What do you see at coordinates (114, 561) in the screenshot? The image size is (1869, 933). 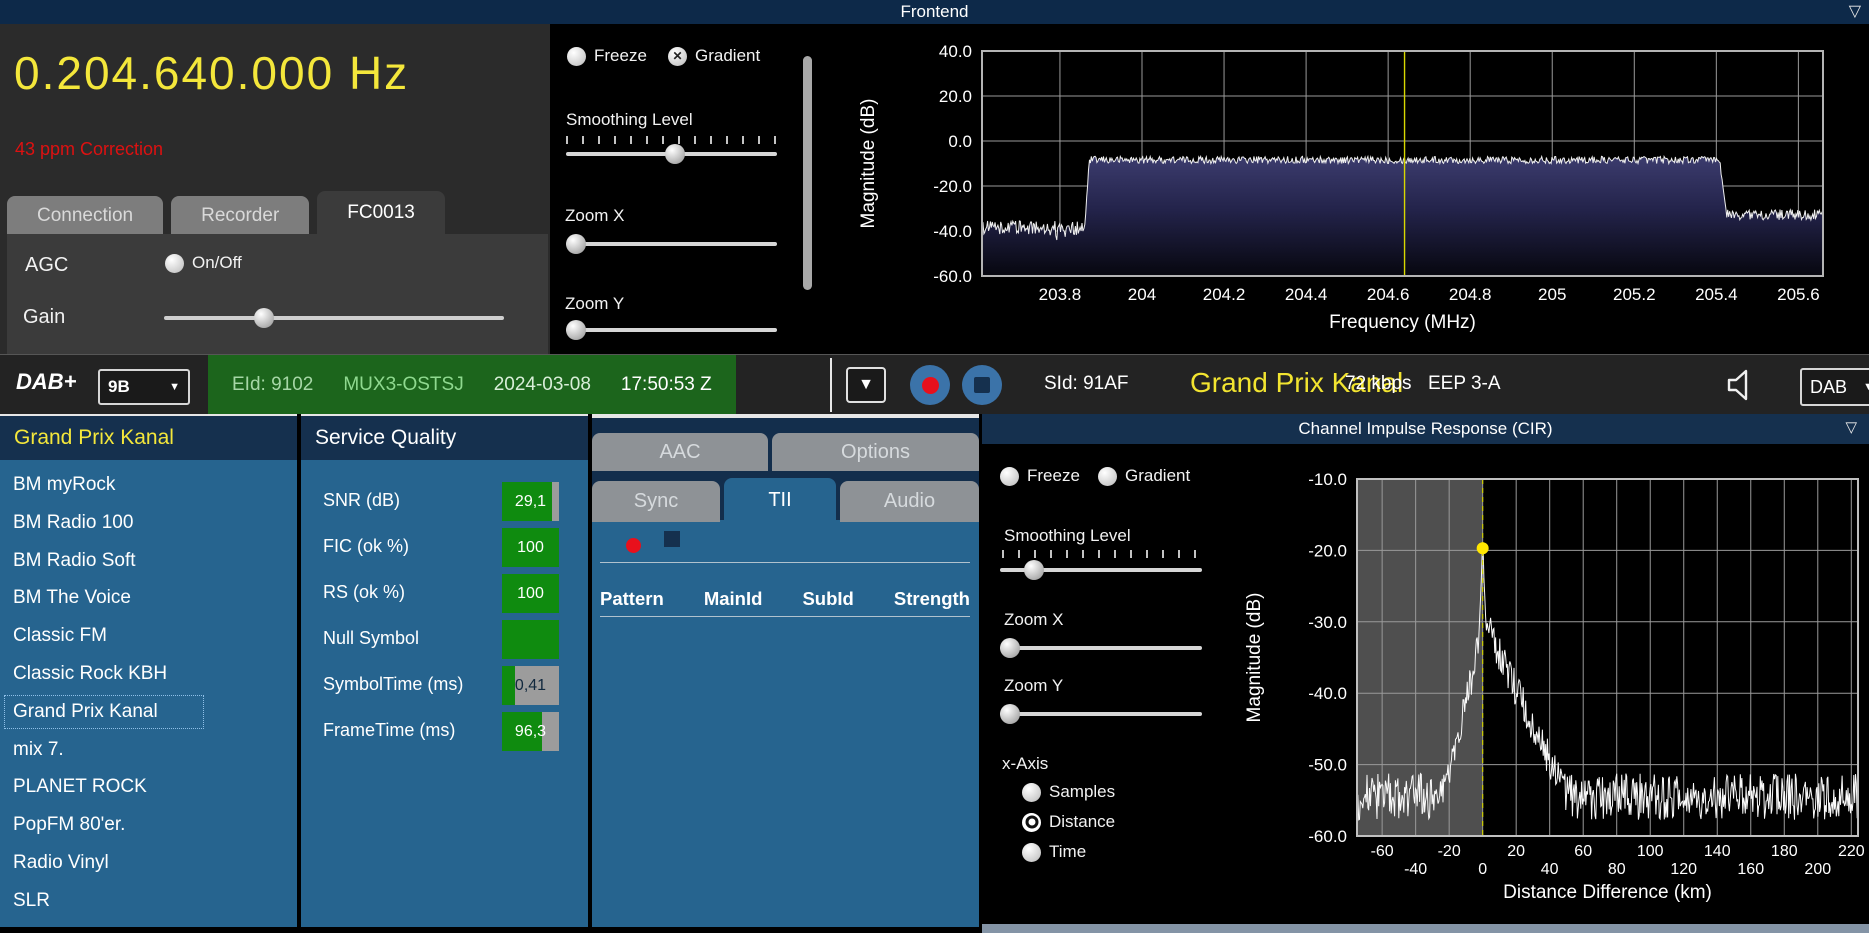 I see `station-item: BM Radio Soft` at bounding box center [114, 561].